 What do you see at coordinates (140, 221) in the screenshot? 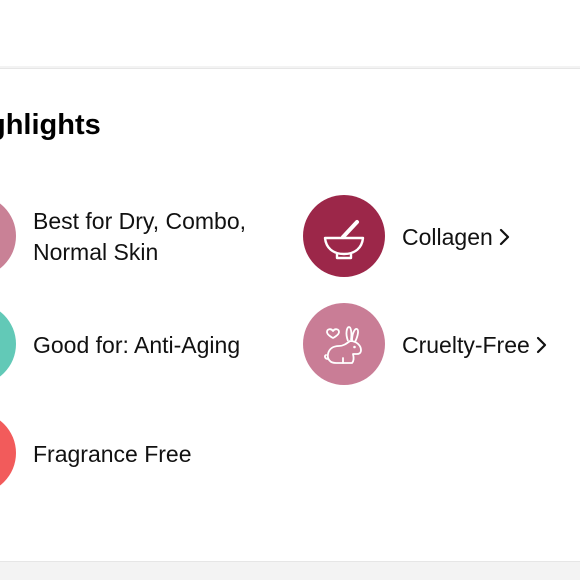
I see `skin-type-line1: Best for Dry, Combo,` at bounding box center [140, 221].